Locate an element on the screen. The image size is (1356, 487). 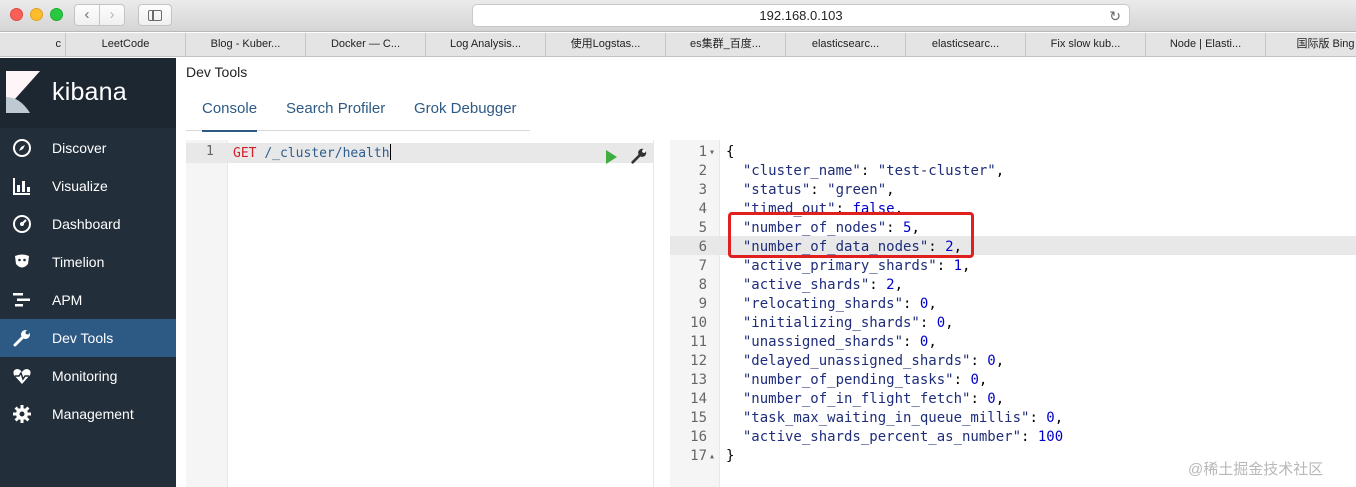
json-key: "status" is located at coordinates (776, 190).